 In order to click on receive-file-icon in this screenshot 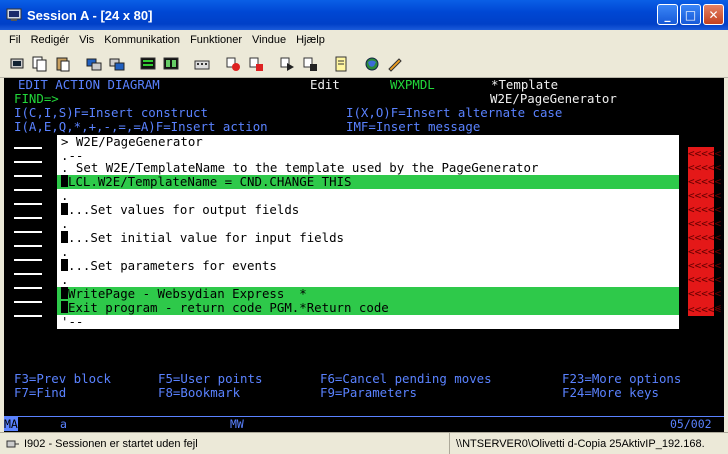, I will do `click(117, 64)`.